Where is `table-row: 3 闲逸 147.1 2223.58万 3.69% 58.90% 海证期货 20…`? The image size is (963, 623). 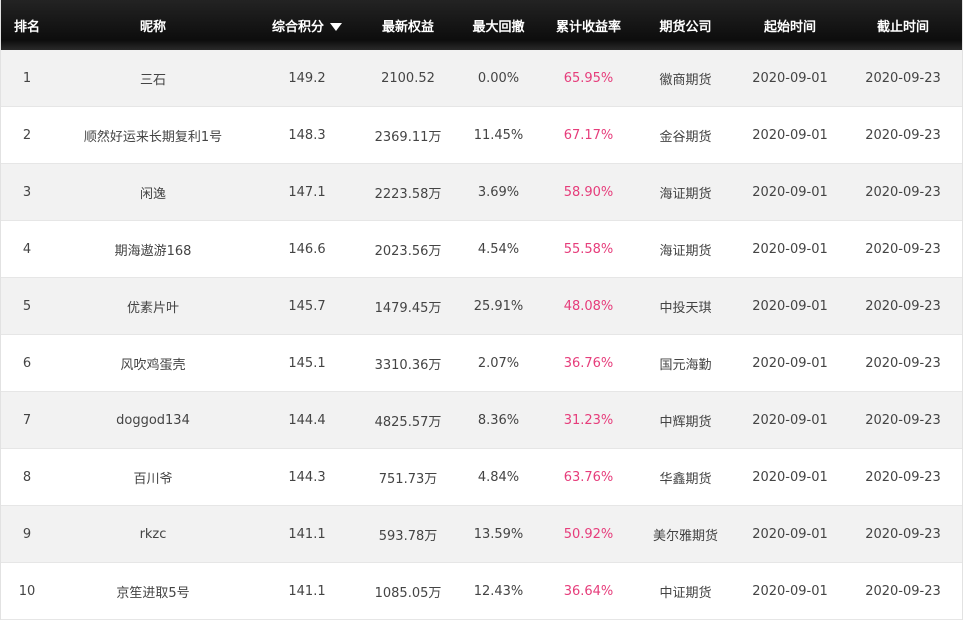
table-row: 3 闲逸 147.1 2223.58万 3.69% 58.90% 海证期货 20… is located at coordinates (481, 192).